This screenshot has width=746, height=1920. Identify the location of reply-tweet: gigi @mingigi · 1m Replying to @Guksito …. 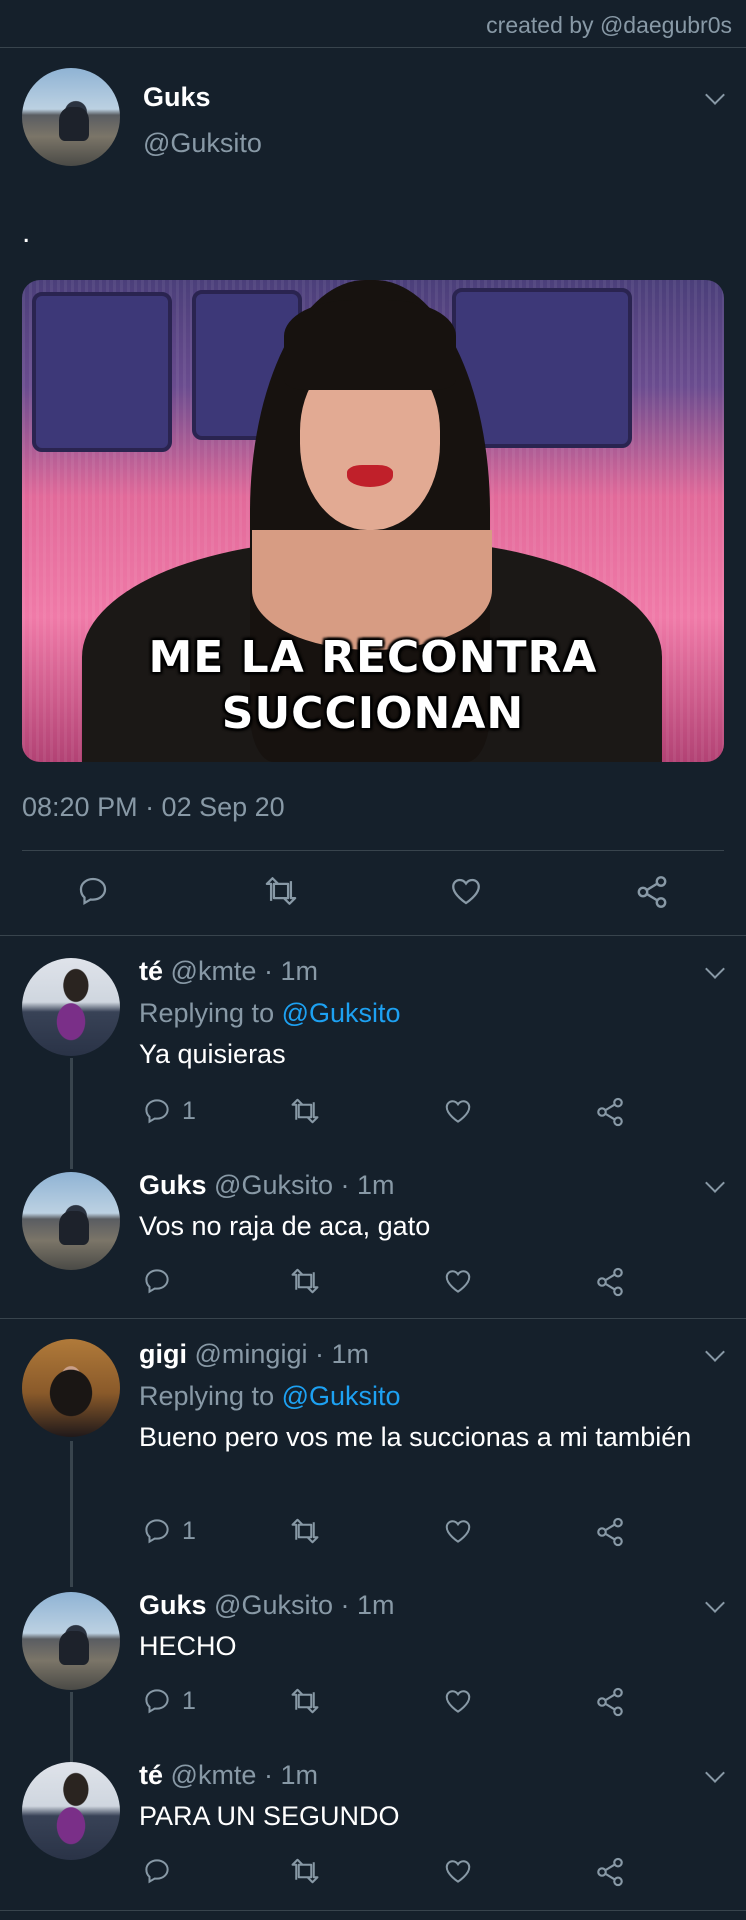
(373, 1419).